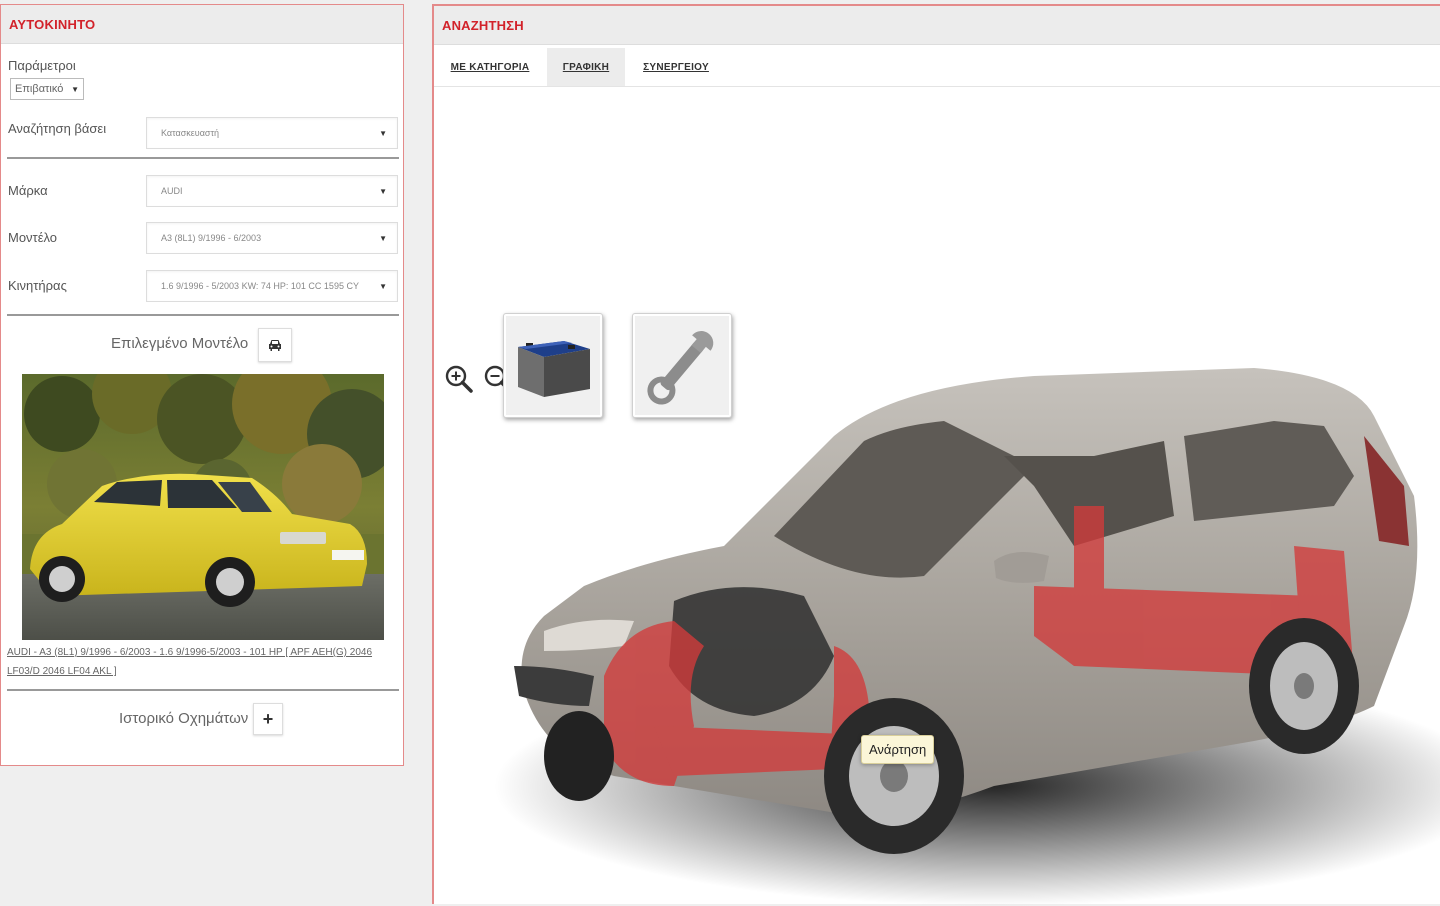 This screenshot has width=1440, height=906. I want to click on search-by-label: Αναζήτηση βάσει, so click(57, 128).